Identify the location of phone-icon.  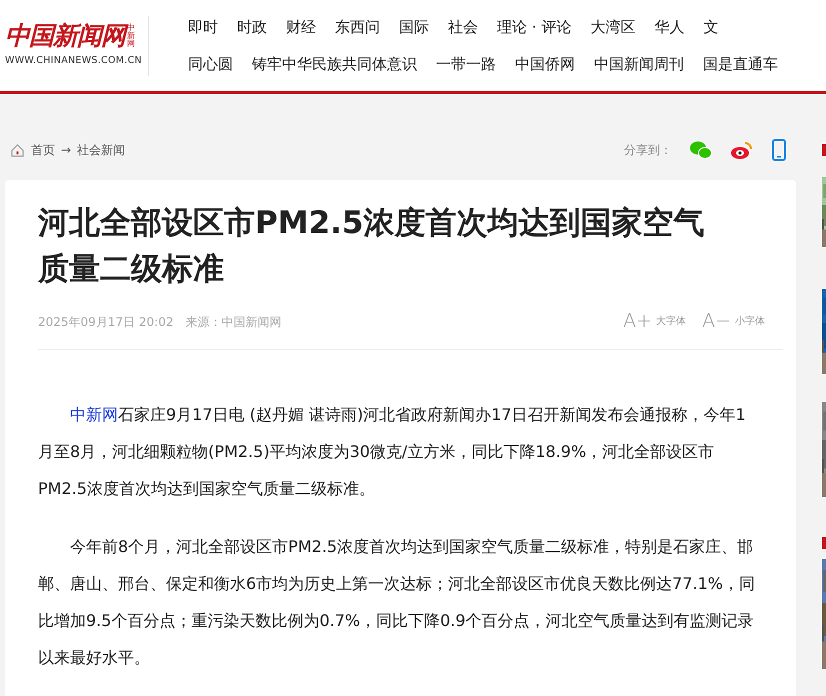
(779, 150).